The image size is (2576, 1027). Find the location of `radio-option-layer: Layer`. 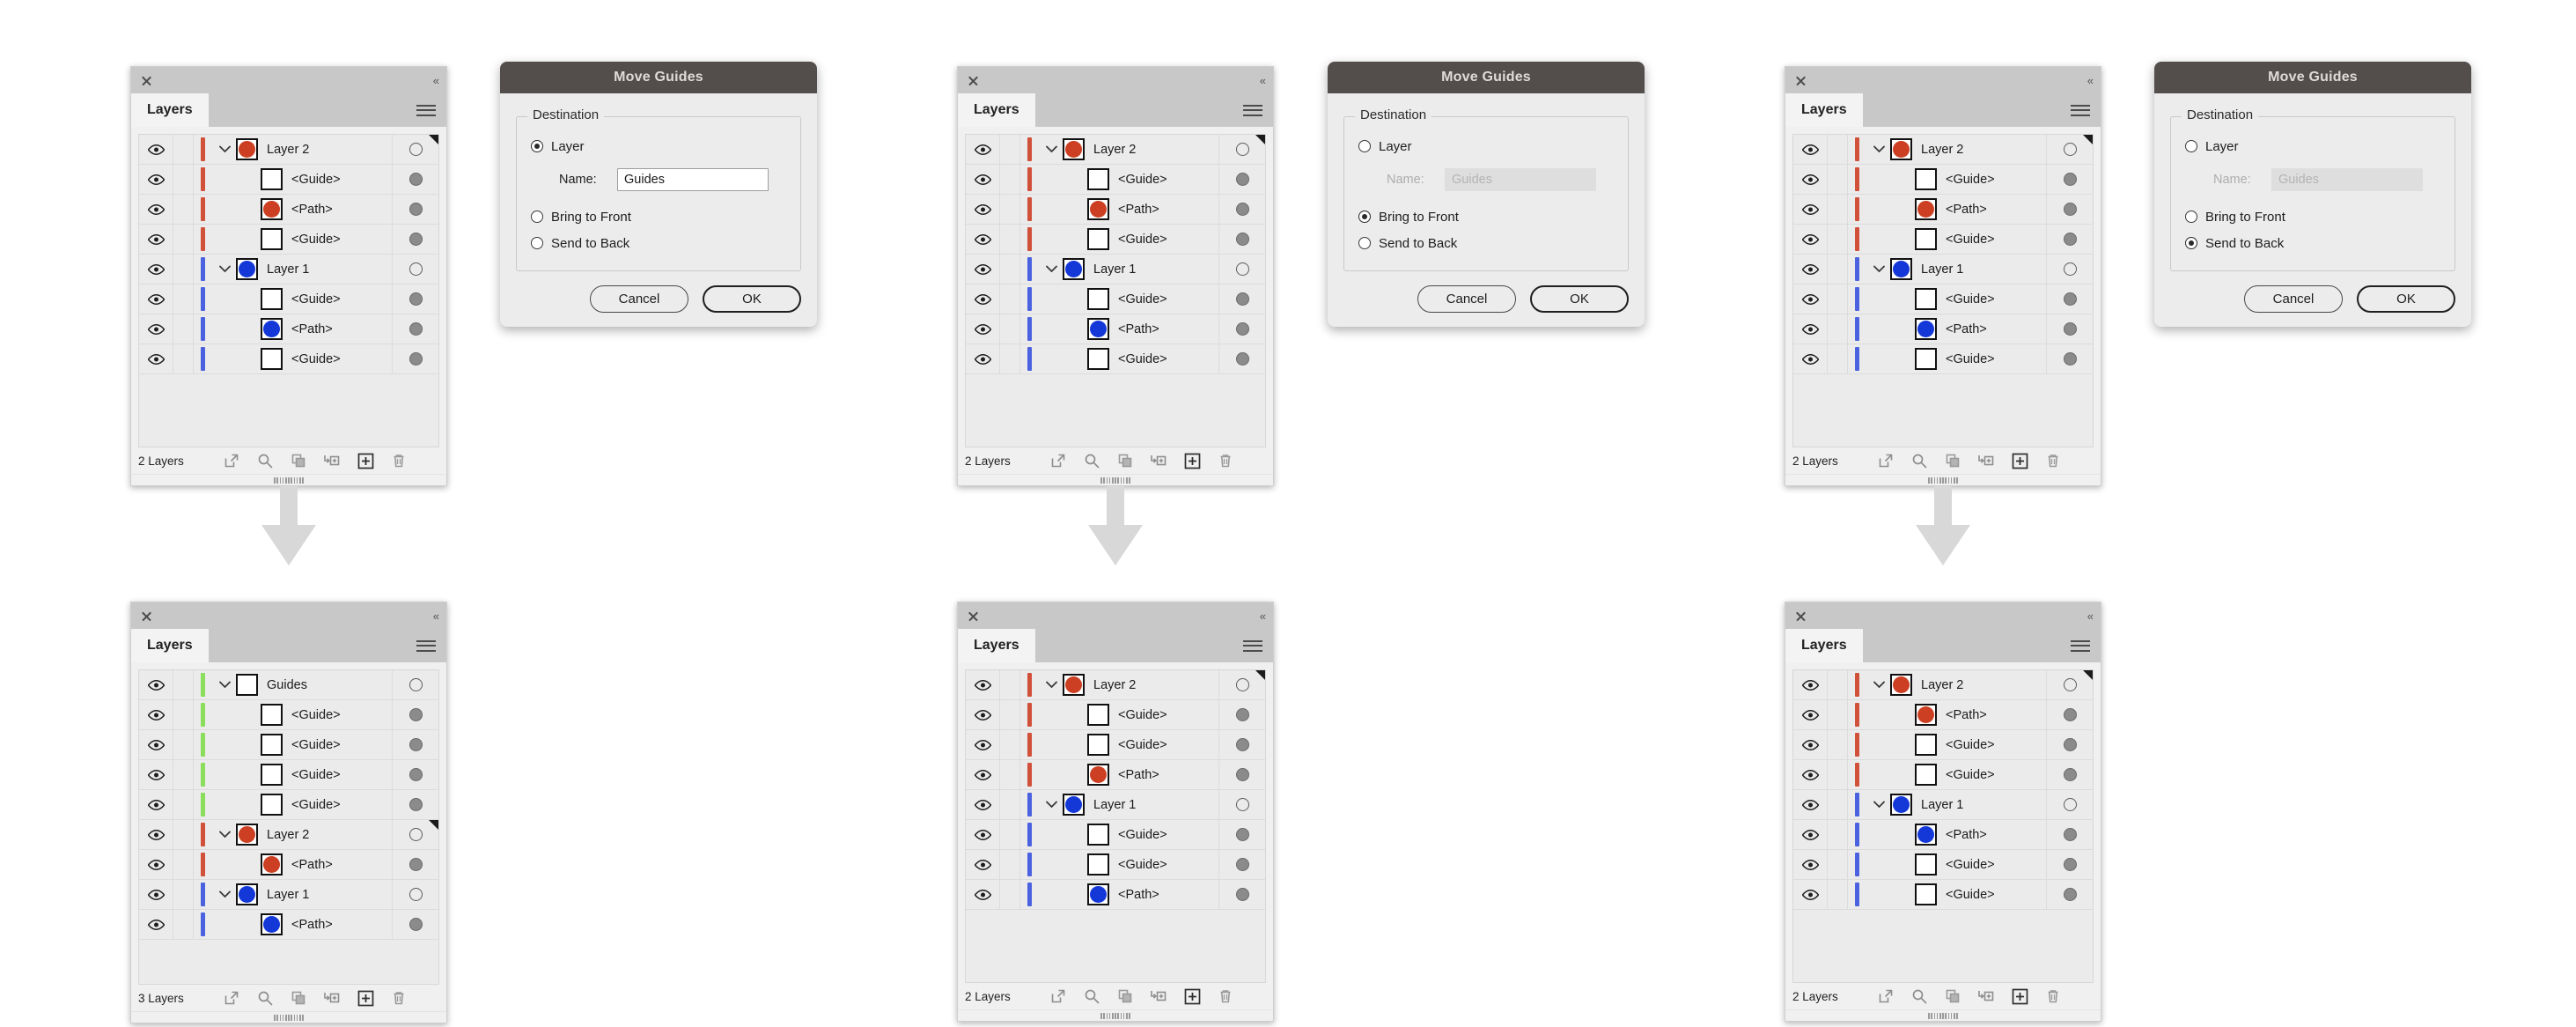

radio-option-layer: Layer is located at coordinates (1486, 146).